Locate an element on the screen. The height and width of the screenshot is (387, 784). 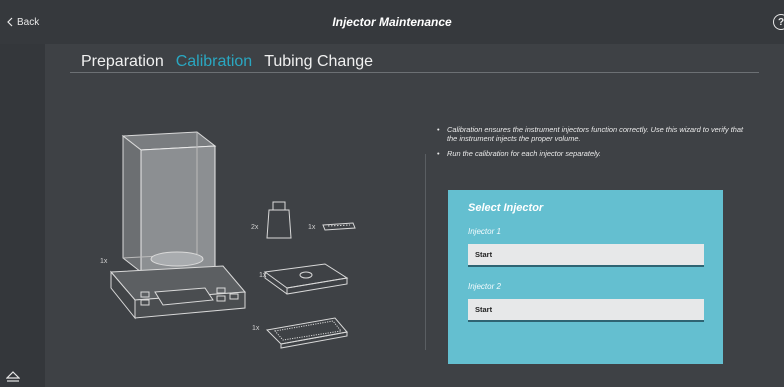
strip-qty-label: 1x is located at coordinates (312, 227).